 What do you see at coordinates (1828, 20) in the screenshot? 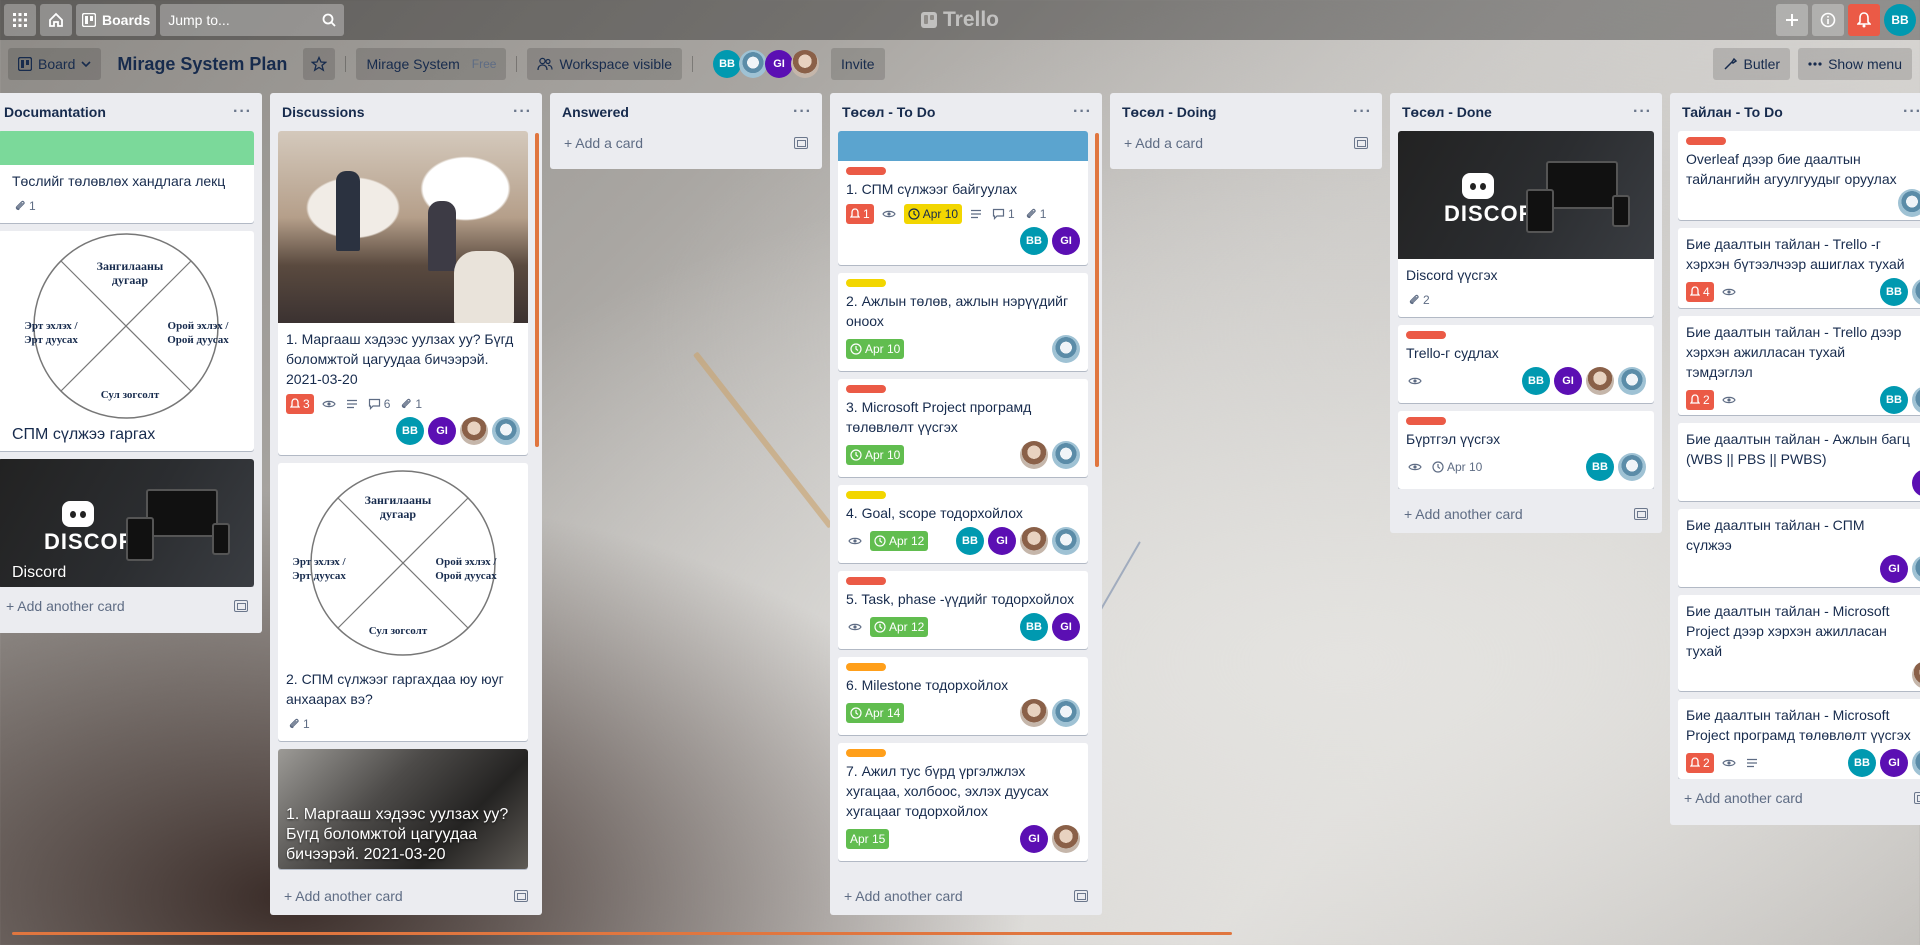
I see `info-button` at bounding box center [1828, 20].